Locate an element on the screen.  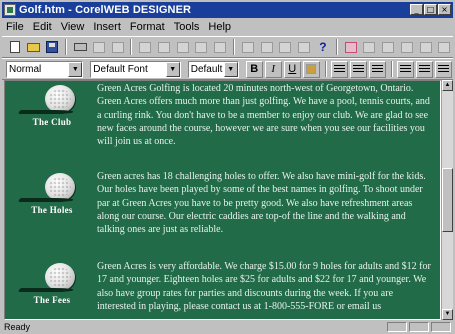
open-button is located at coordinates (34, 47).